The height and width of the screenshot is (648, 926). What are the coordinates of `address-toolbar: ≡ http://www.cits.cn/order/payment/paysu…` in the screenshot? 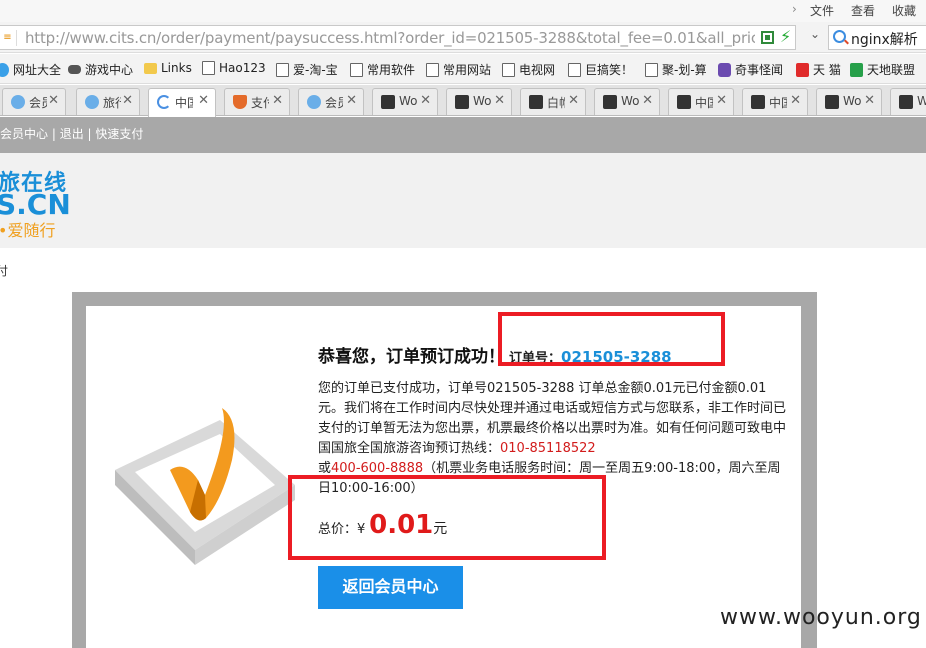 It's located at (463, 37).